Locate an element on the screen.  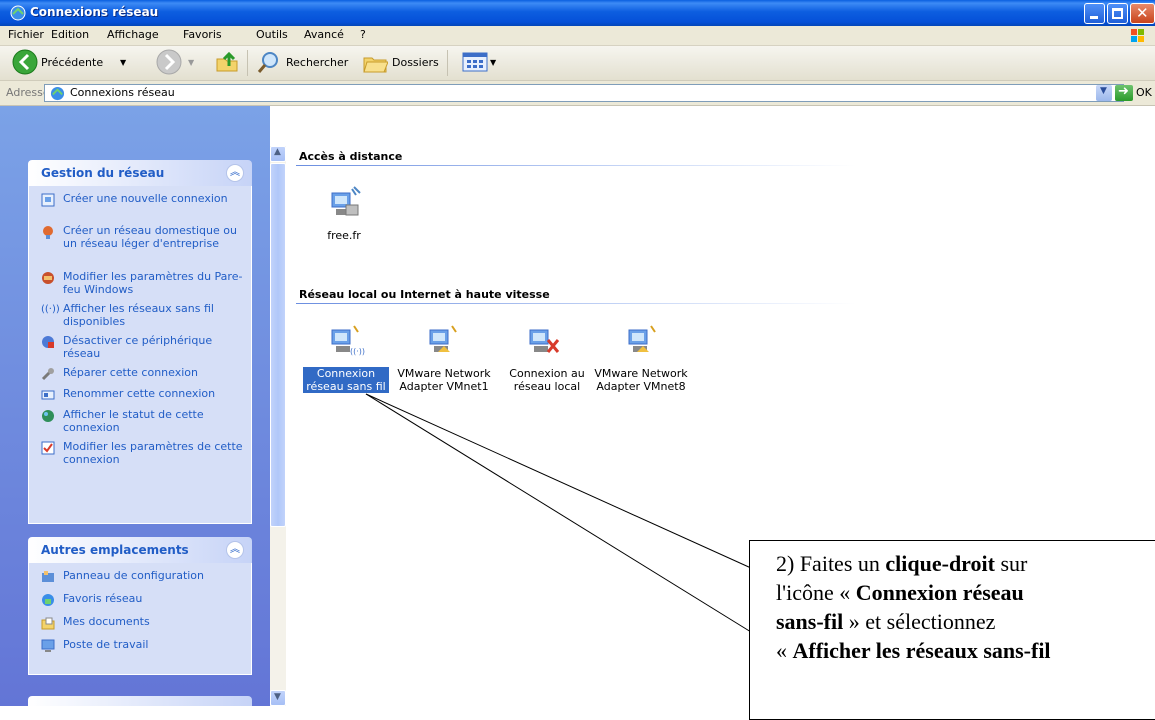
menu-help: ? is located at coordinates (363, 34).